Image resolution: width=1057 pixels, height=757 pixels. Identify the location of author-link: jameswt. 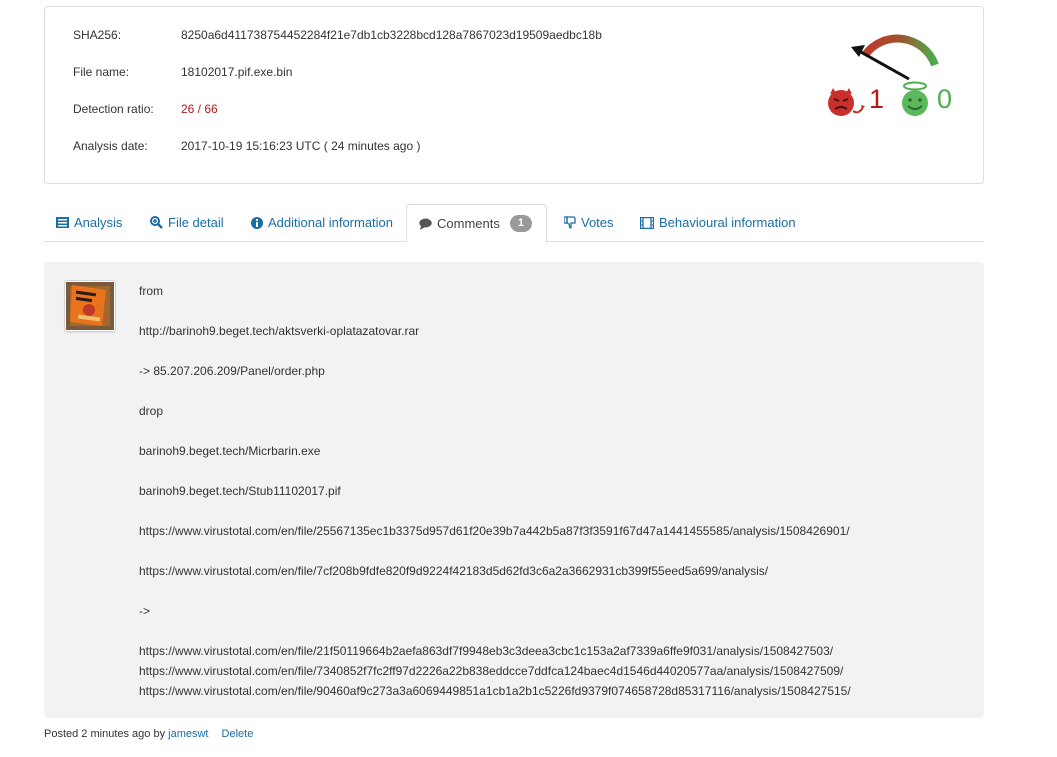
(188, 734).